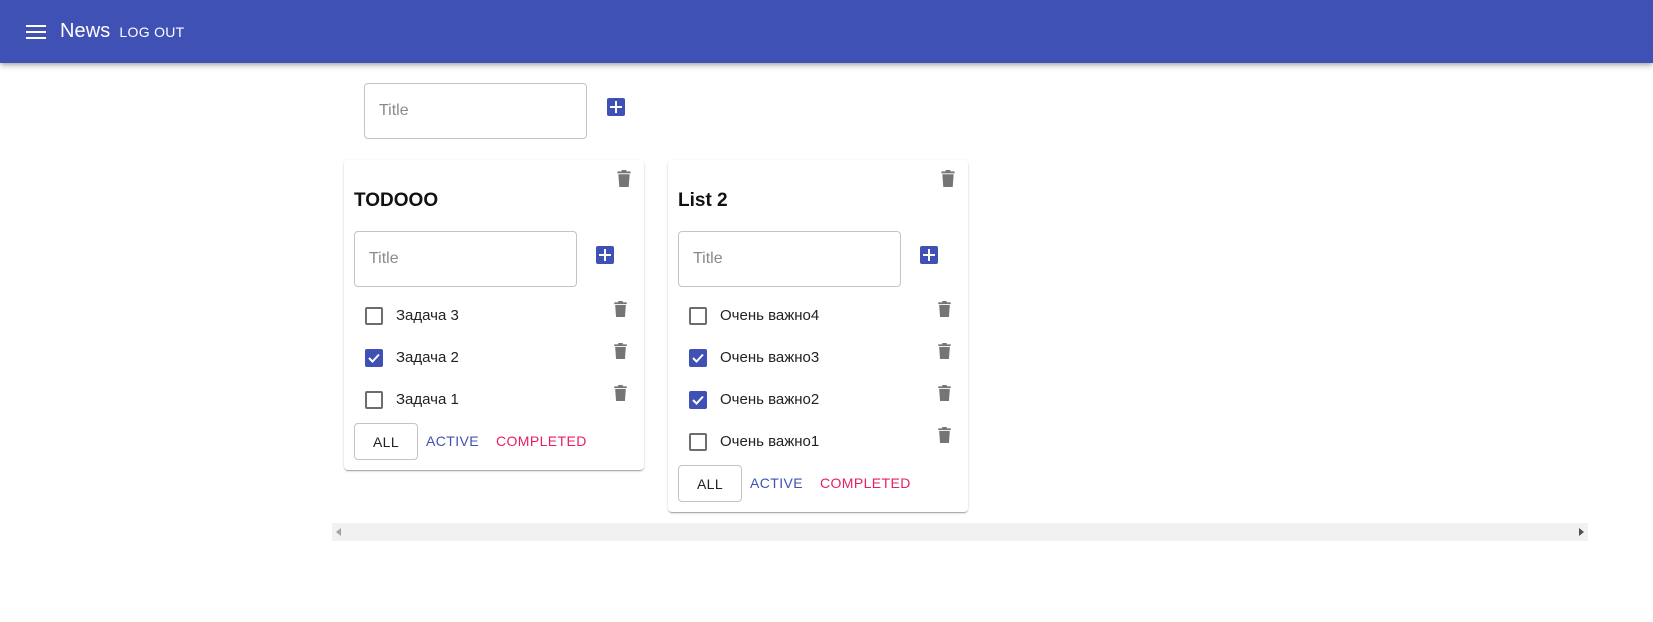 The height and width of the screenshot is (622, 1653). I want to click on task-item: Очень важно1, so click(818, 442).